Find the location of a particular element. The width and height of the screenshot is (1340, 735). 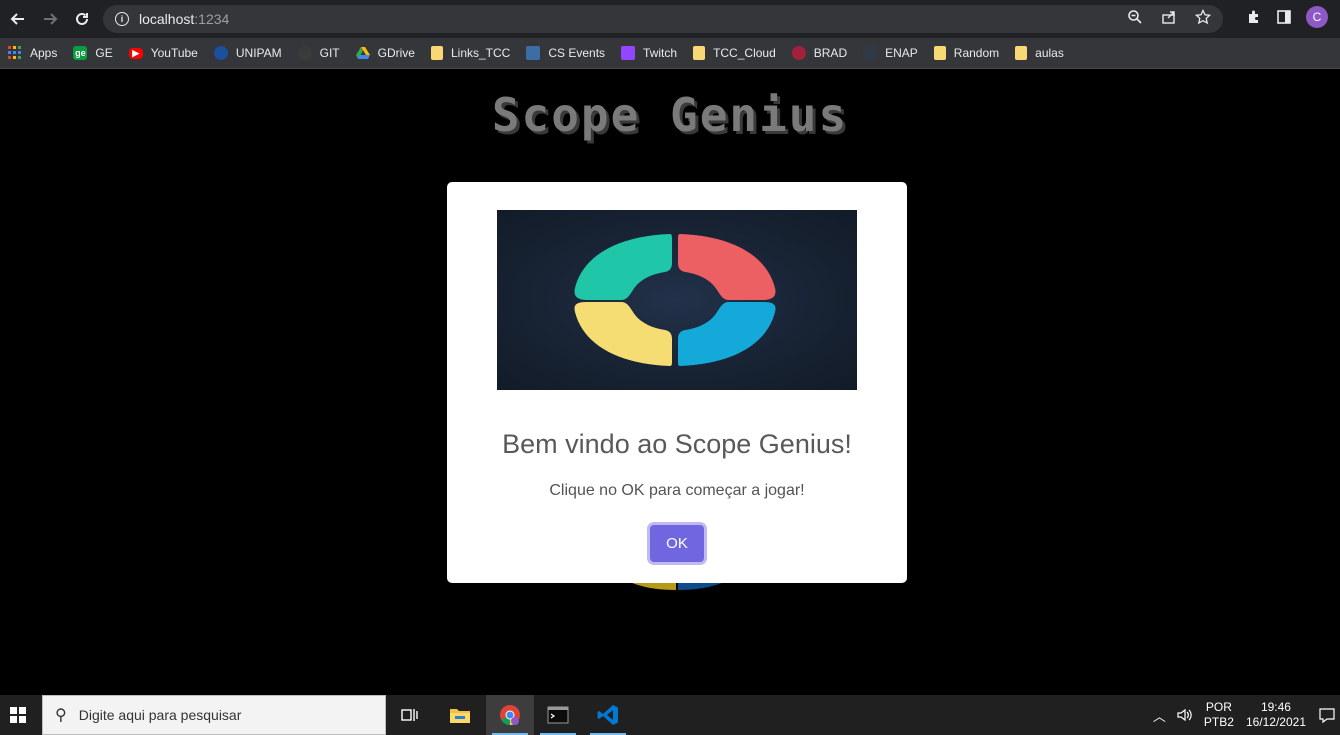

reload-icon is located at coordinates (82, 18).